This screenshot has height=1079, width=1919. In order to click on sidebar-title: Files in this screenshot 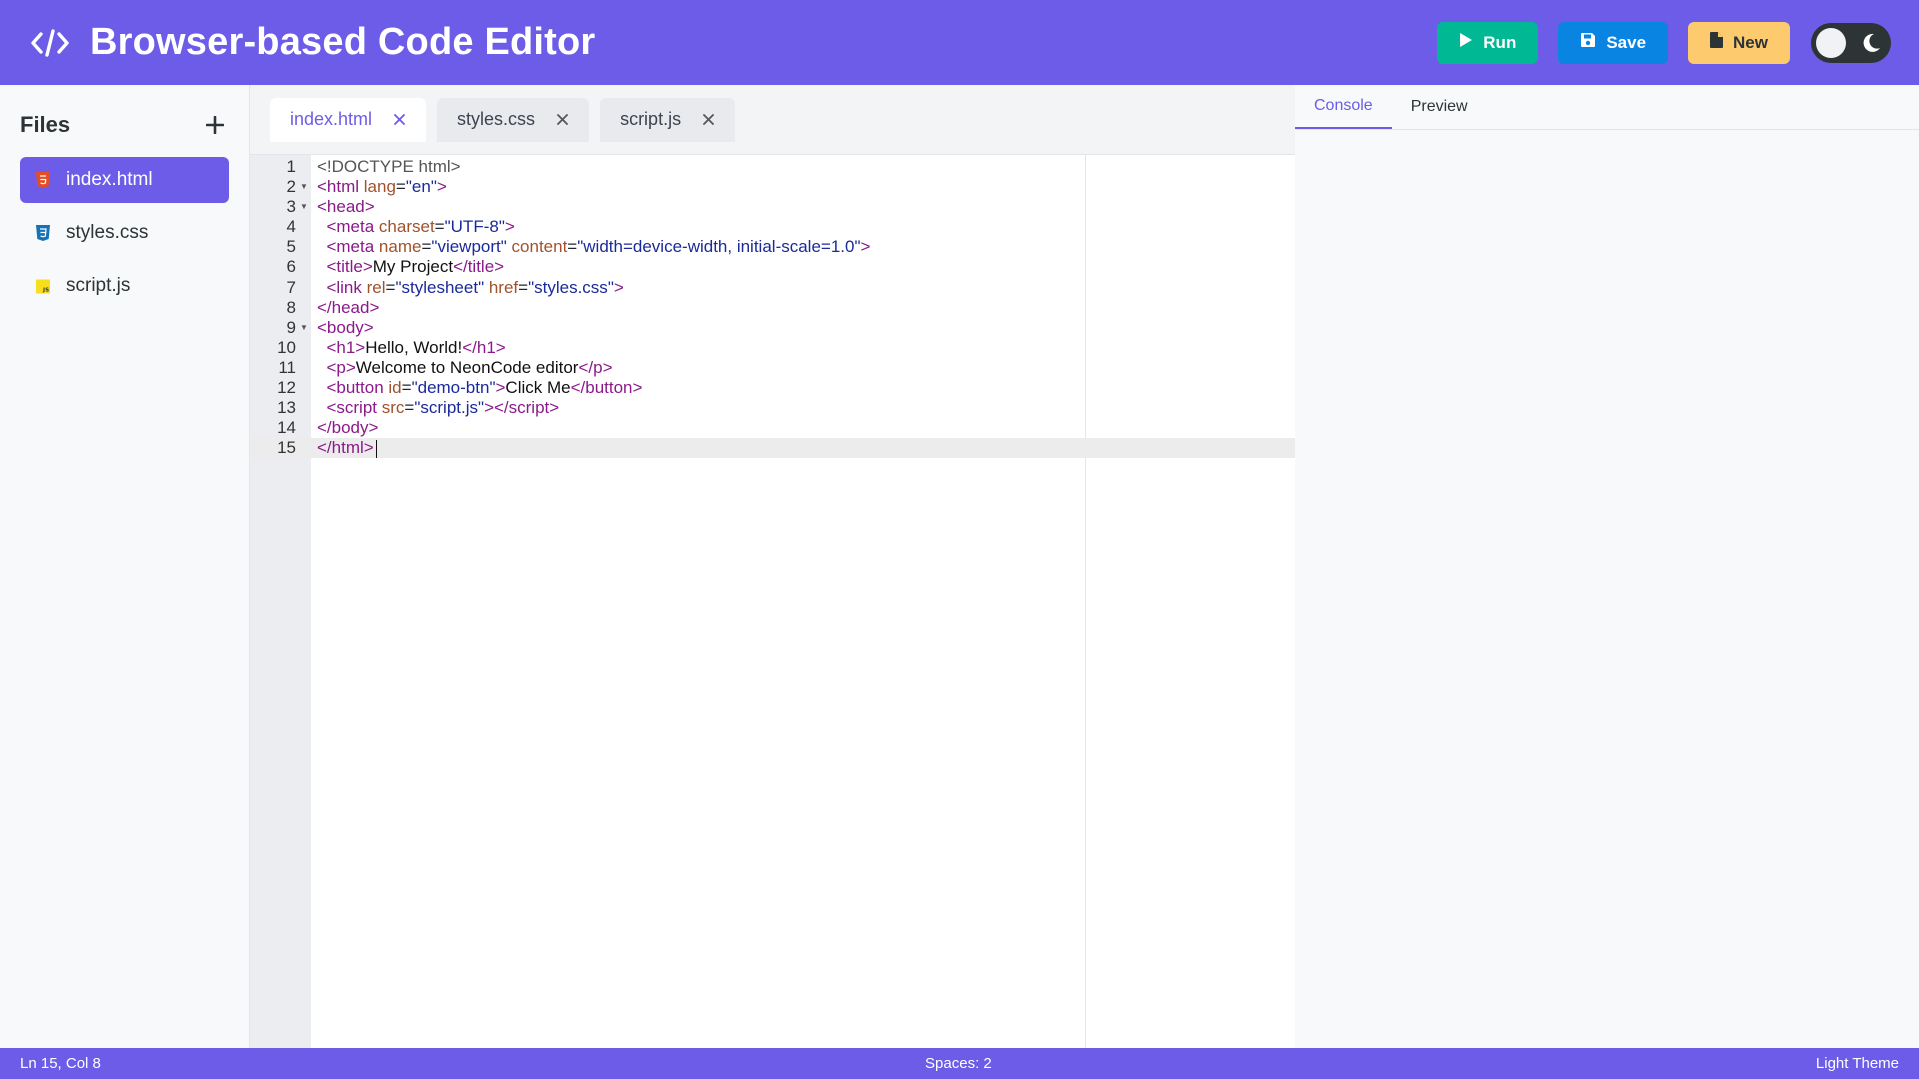, I will do `click(45, 124)`.